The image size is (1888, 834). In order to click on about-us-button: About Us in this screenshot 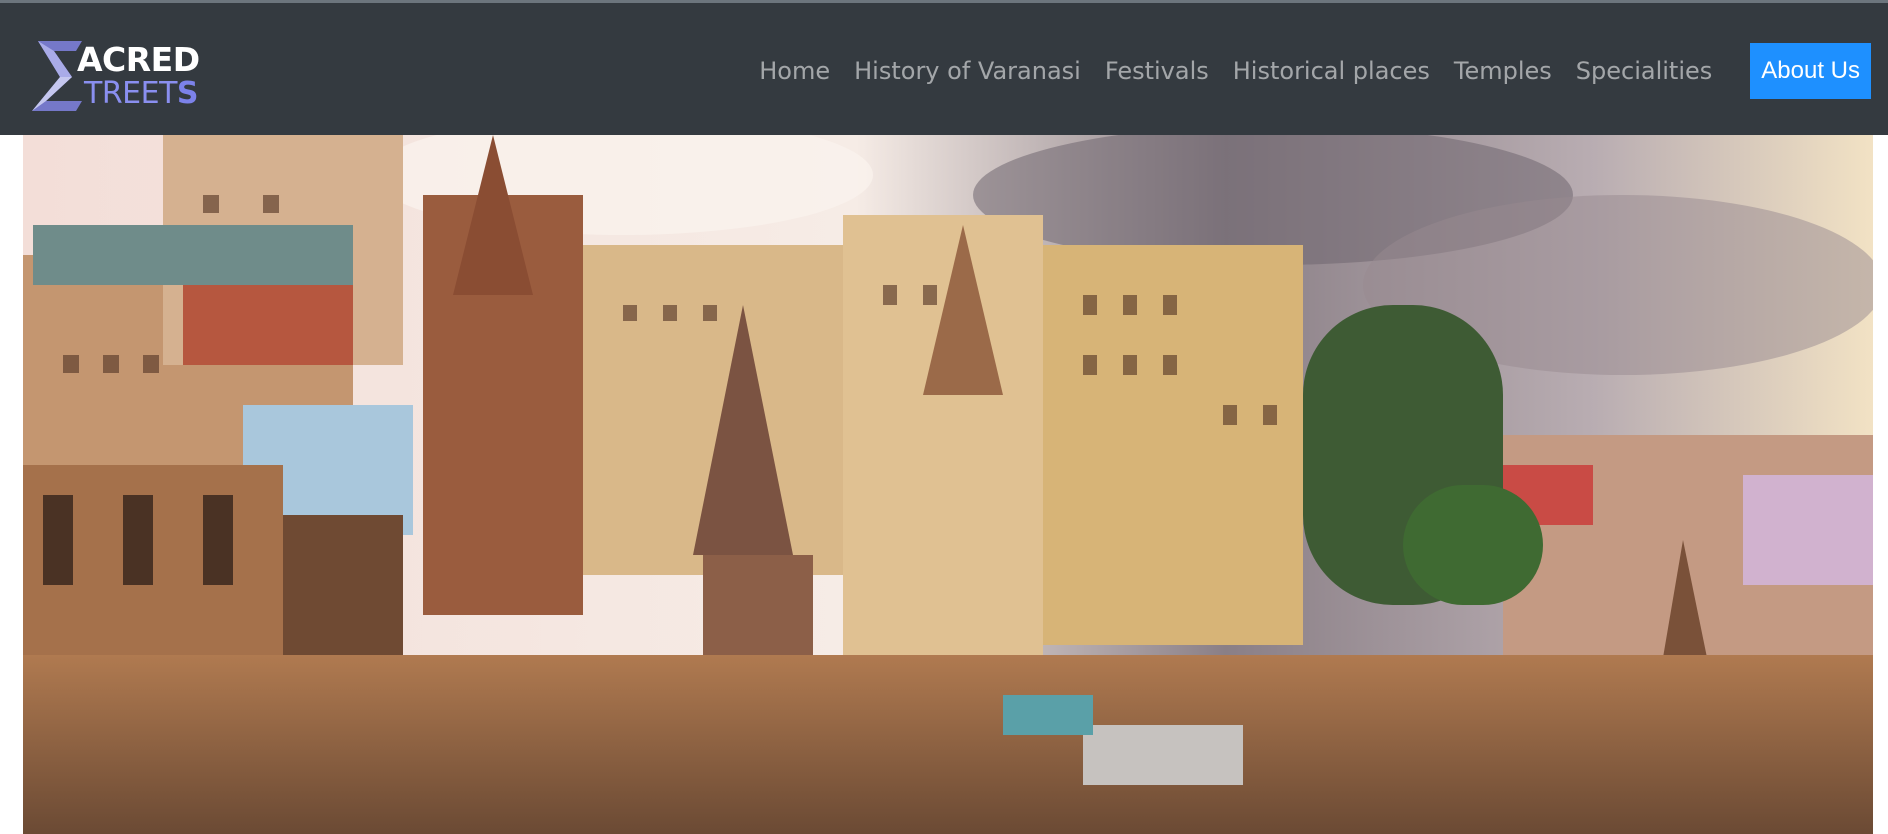, I will do `click(1810, 70)`.